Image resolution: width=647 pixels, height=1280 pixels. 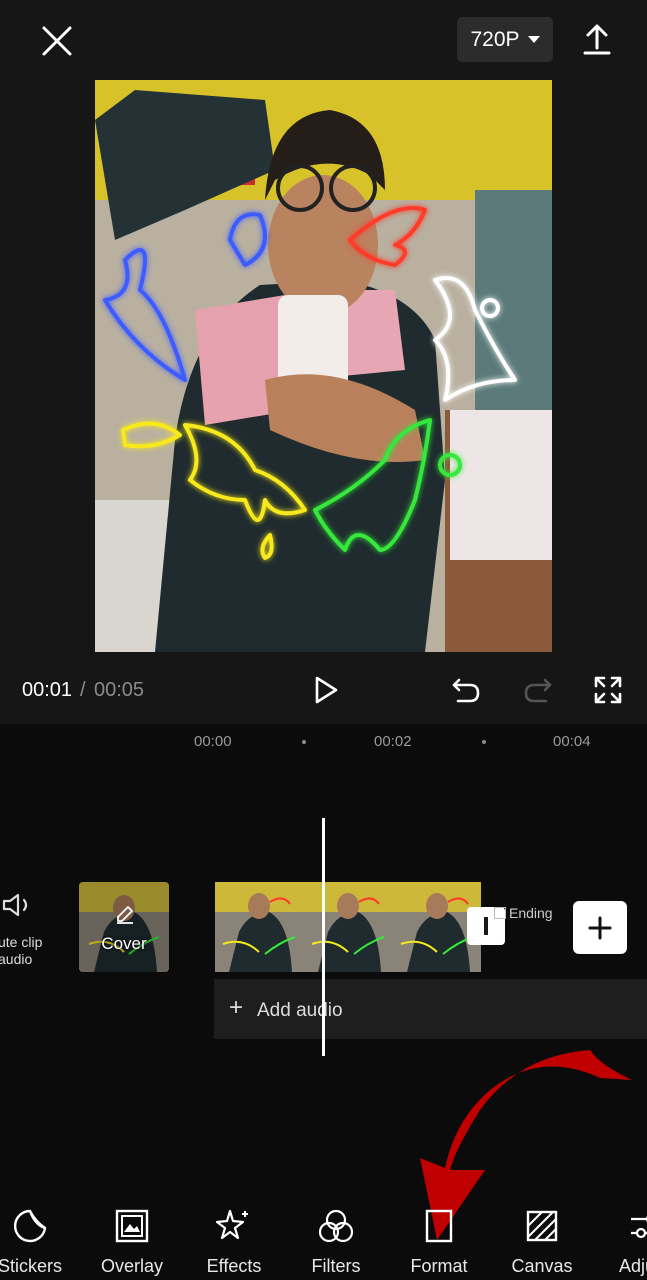 What do you see at coordinates (531, 913) in the screenshot?
I see `ending-label: Ending` at bounding box center [531, 913].